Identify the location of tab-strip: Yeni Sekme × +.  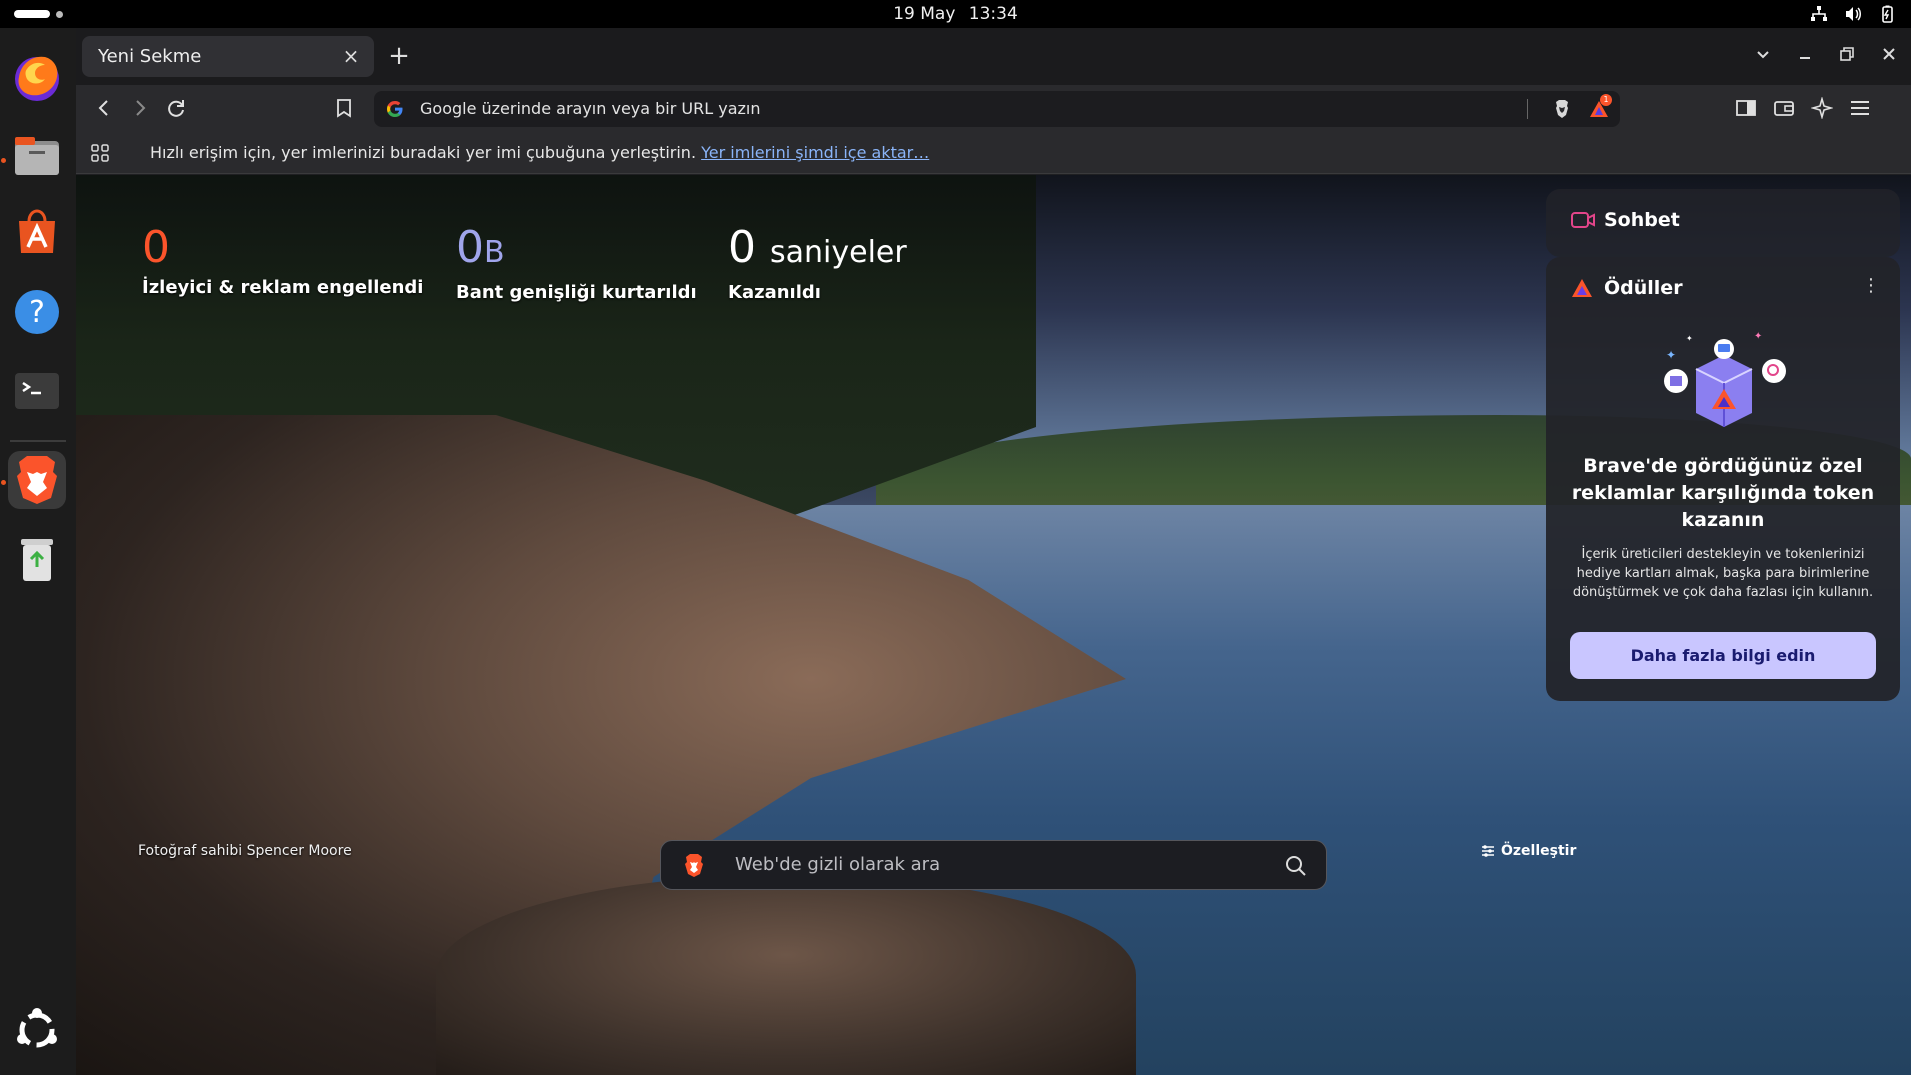
(993, 56).